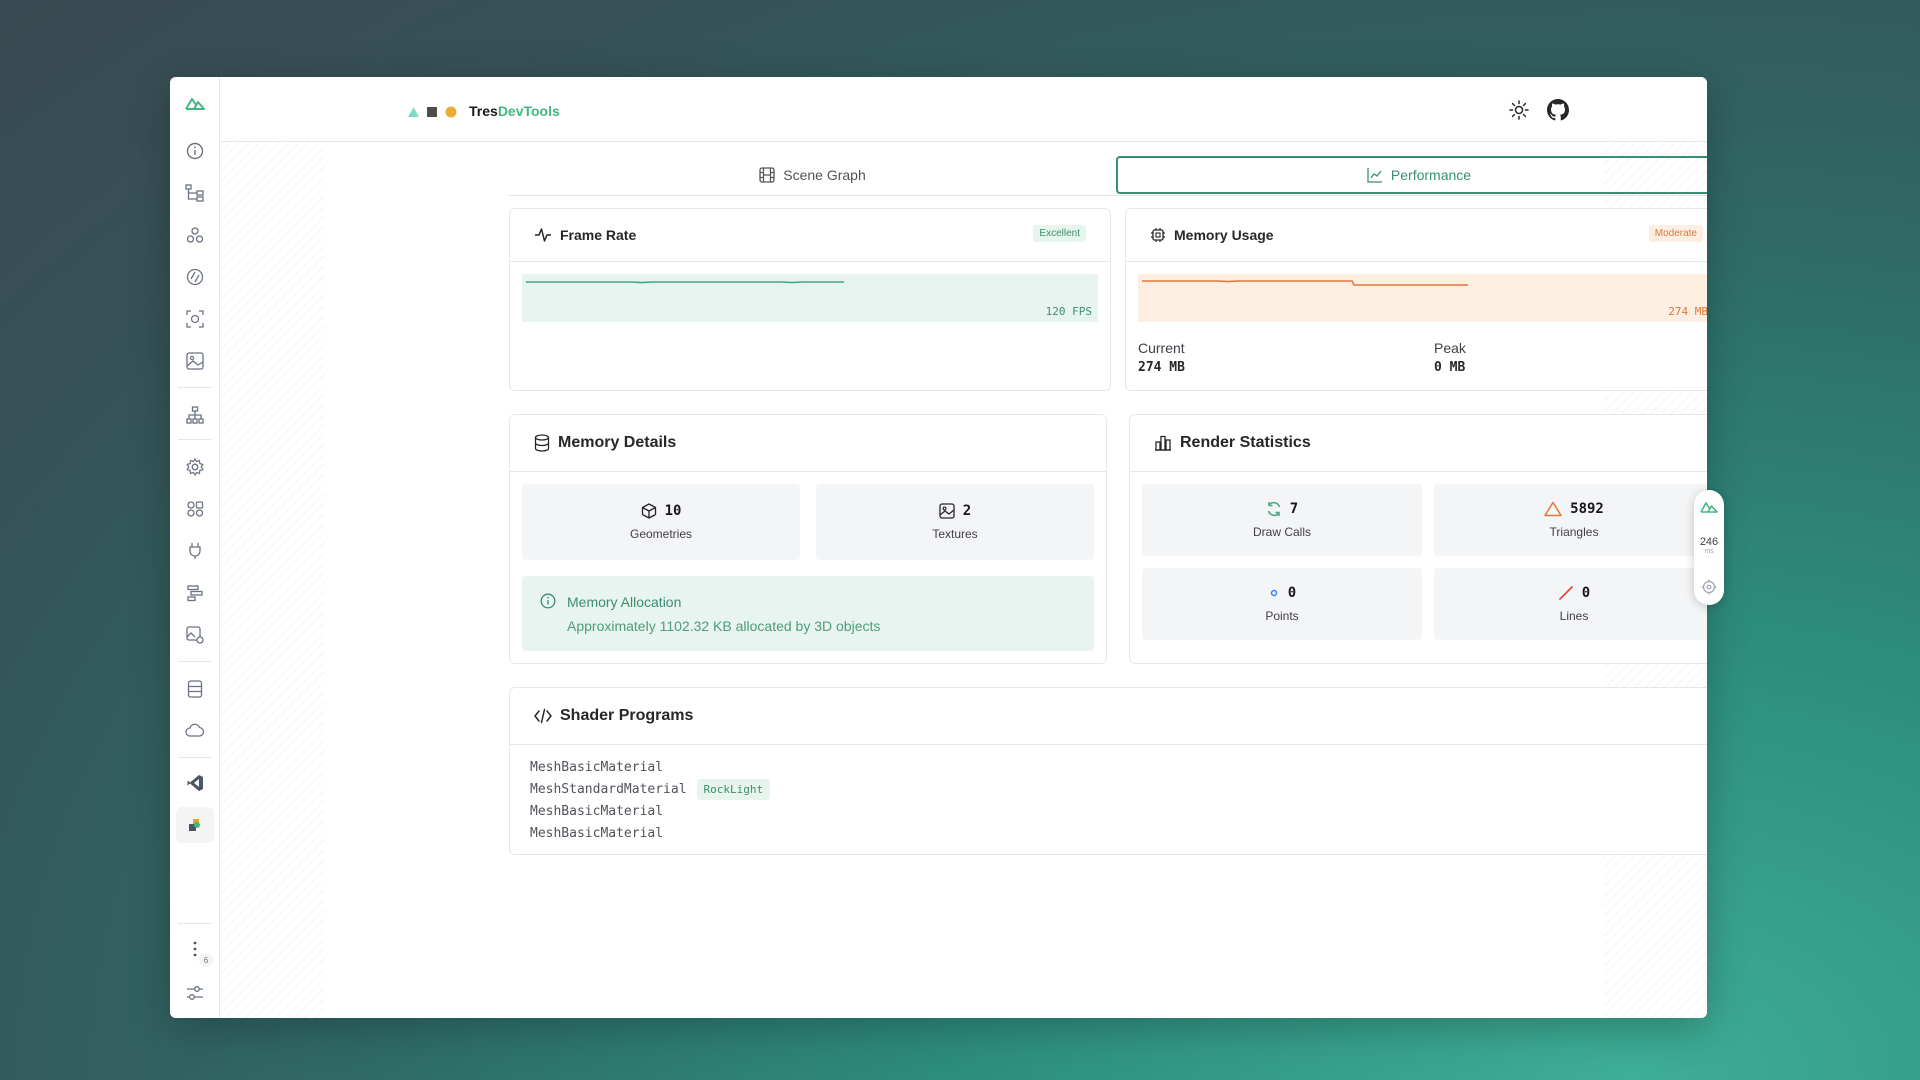  Describe the element at coordinates (1161, 367) in the screenshot. I see `memory-current-value: 274 MB` at that location.